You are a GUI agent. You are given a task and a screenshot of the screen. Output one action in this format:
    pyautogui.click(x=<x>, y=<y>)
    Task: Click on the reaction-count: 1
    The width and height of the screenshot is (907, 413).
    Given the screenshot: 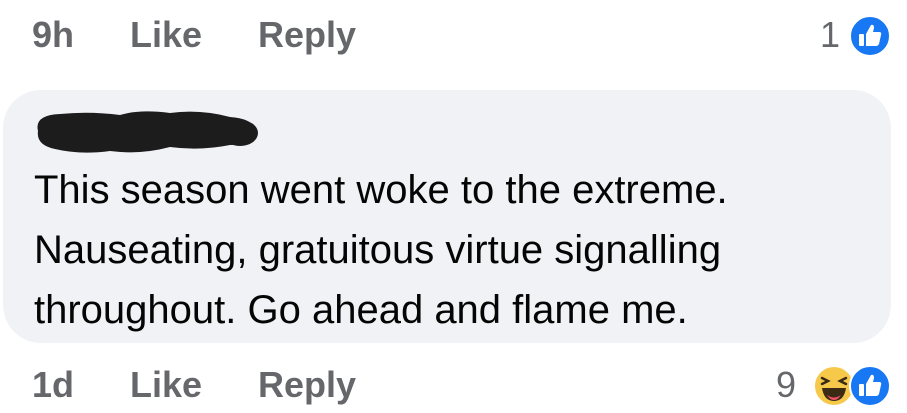 What is the action you would take?
    pyautogui.click(x=830, y=35)
    